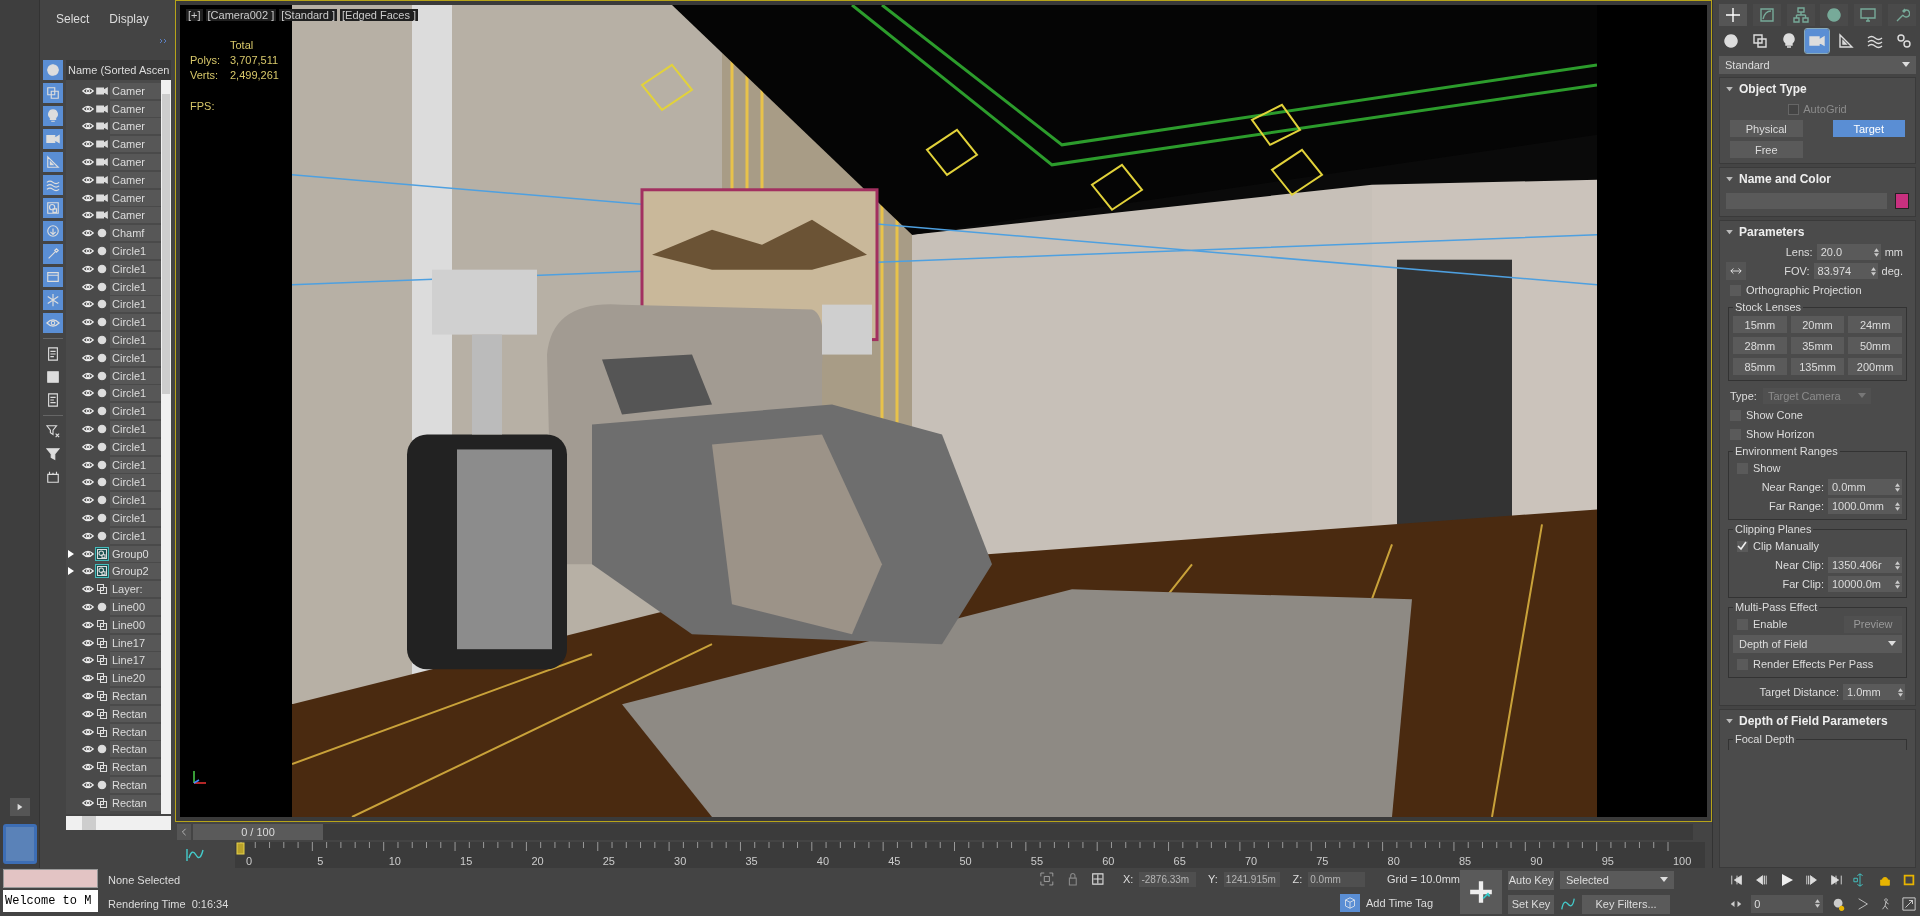 This screenshot has height=916, width=1920. What do you see at coordinates (19, 807) in the screenshot?
I see `expand-button` at bounding box center [19, 807].